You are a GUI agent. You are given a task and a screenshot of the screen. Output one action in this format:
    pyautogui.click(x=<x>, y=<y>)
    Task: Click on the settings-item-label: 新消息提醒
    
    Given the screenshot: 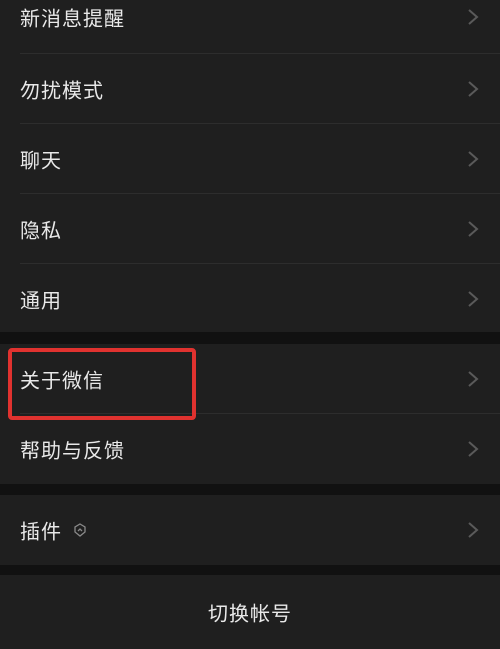 What is the action you would take?
    pyautogui.click(x=72, y=18)
    